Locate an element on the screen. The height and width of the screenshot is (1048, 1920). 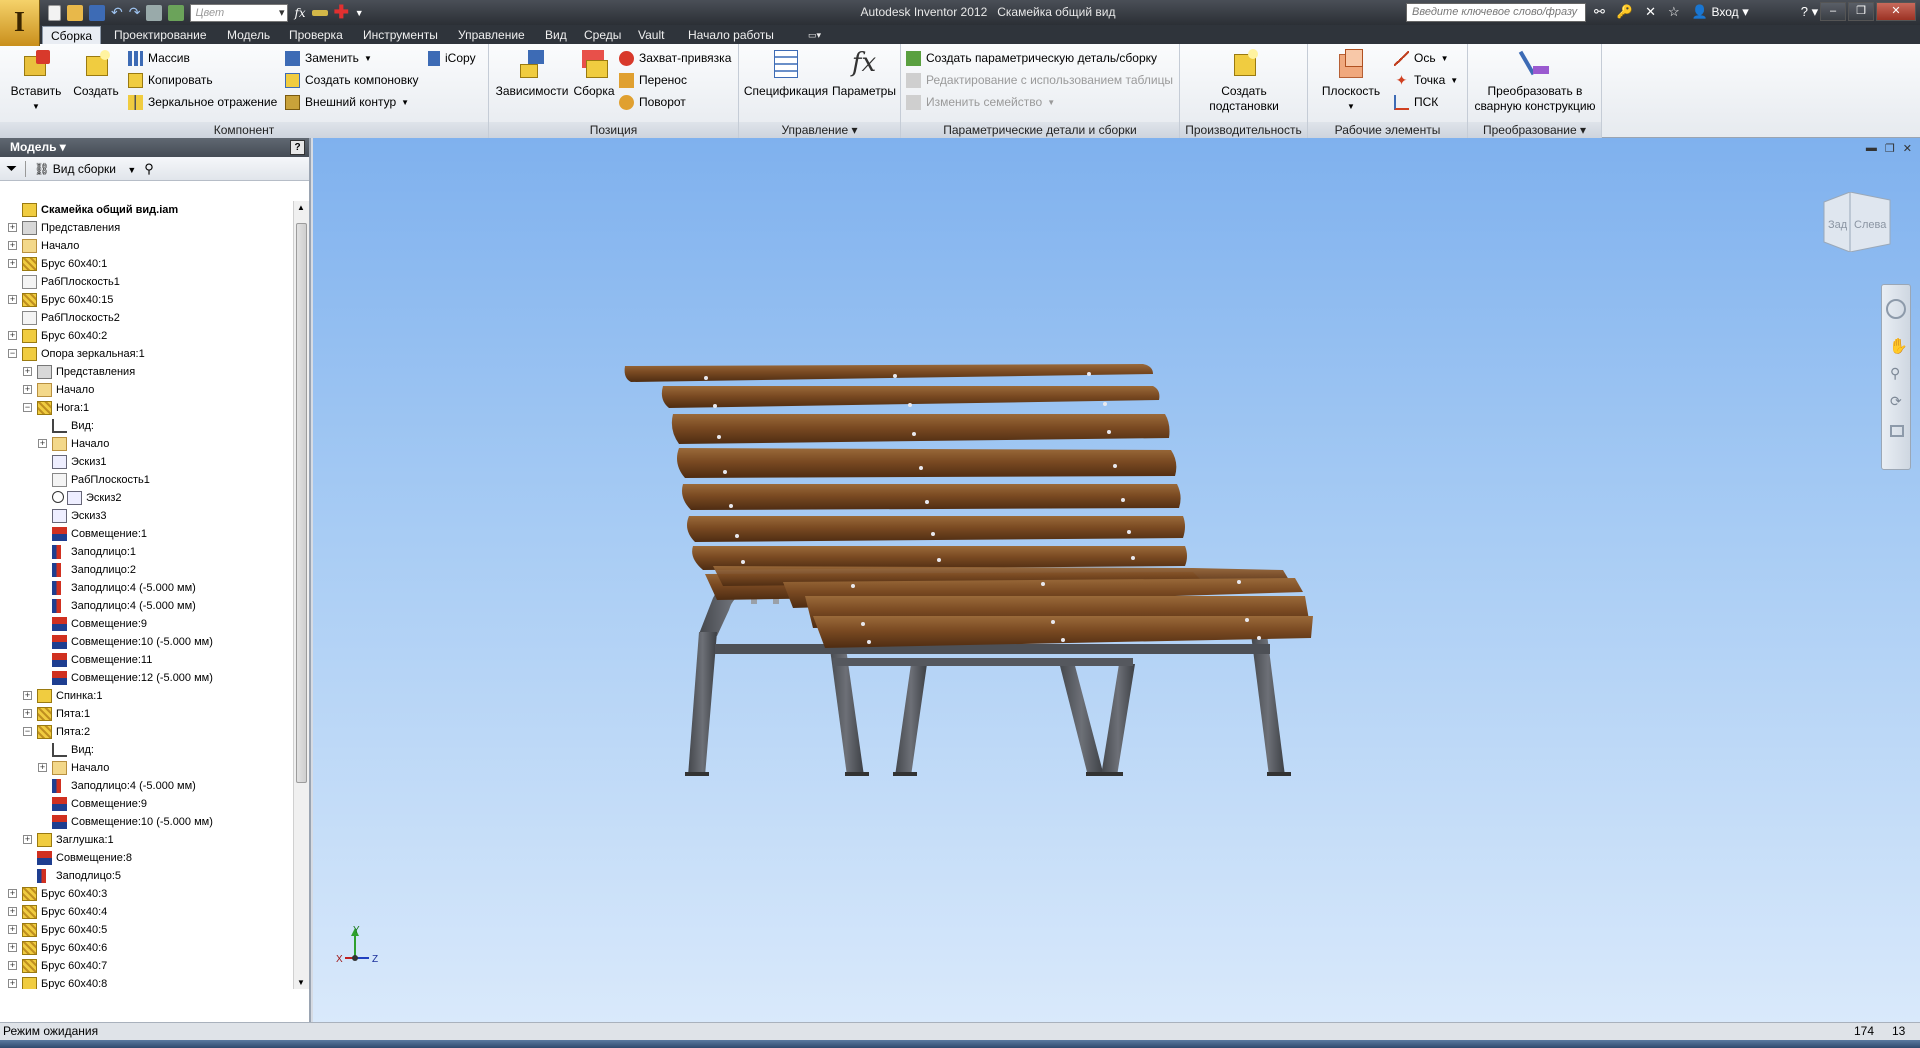
tab-vault: Vault is located at coordinates (651, 35).